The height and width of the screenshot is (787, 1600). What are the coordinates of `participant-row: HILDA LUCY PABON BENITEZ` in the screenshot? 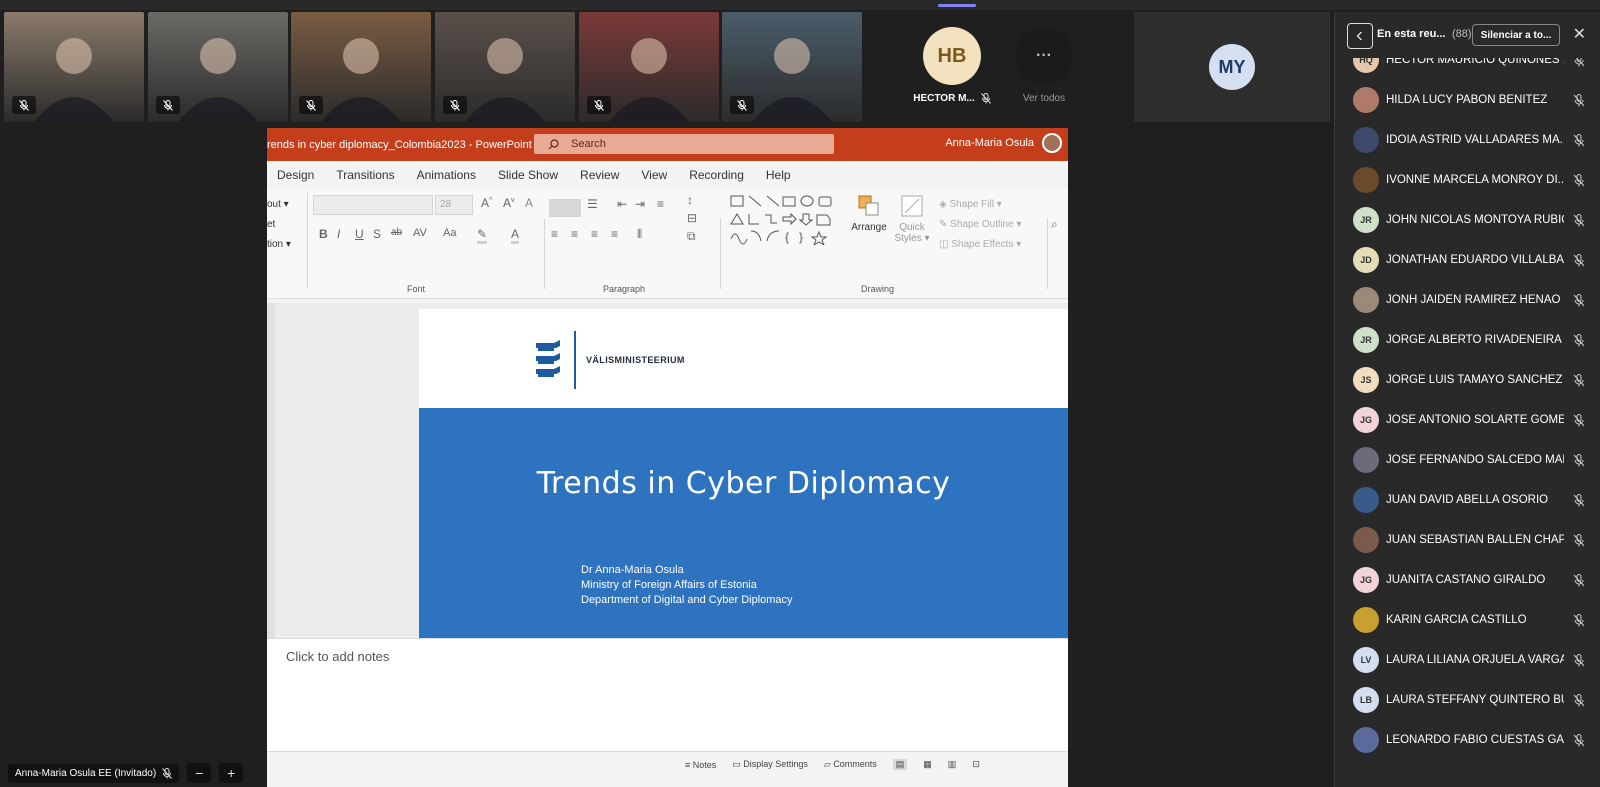 It's located at (1467, 100).